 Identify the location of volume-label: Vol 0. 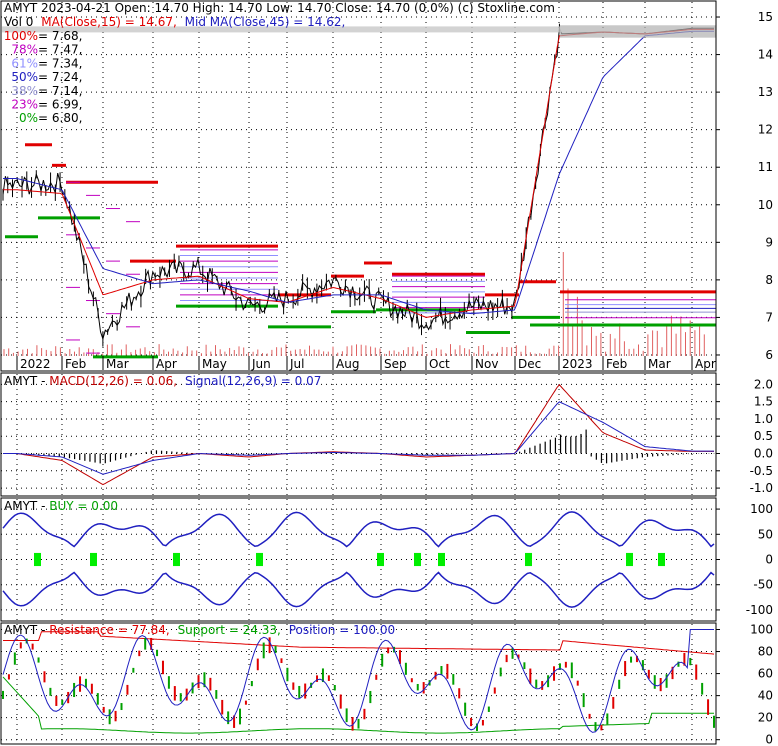
(18, 22).